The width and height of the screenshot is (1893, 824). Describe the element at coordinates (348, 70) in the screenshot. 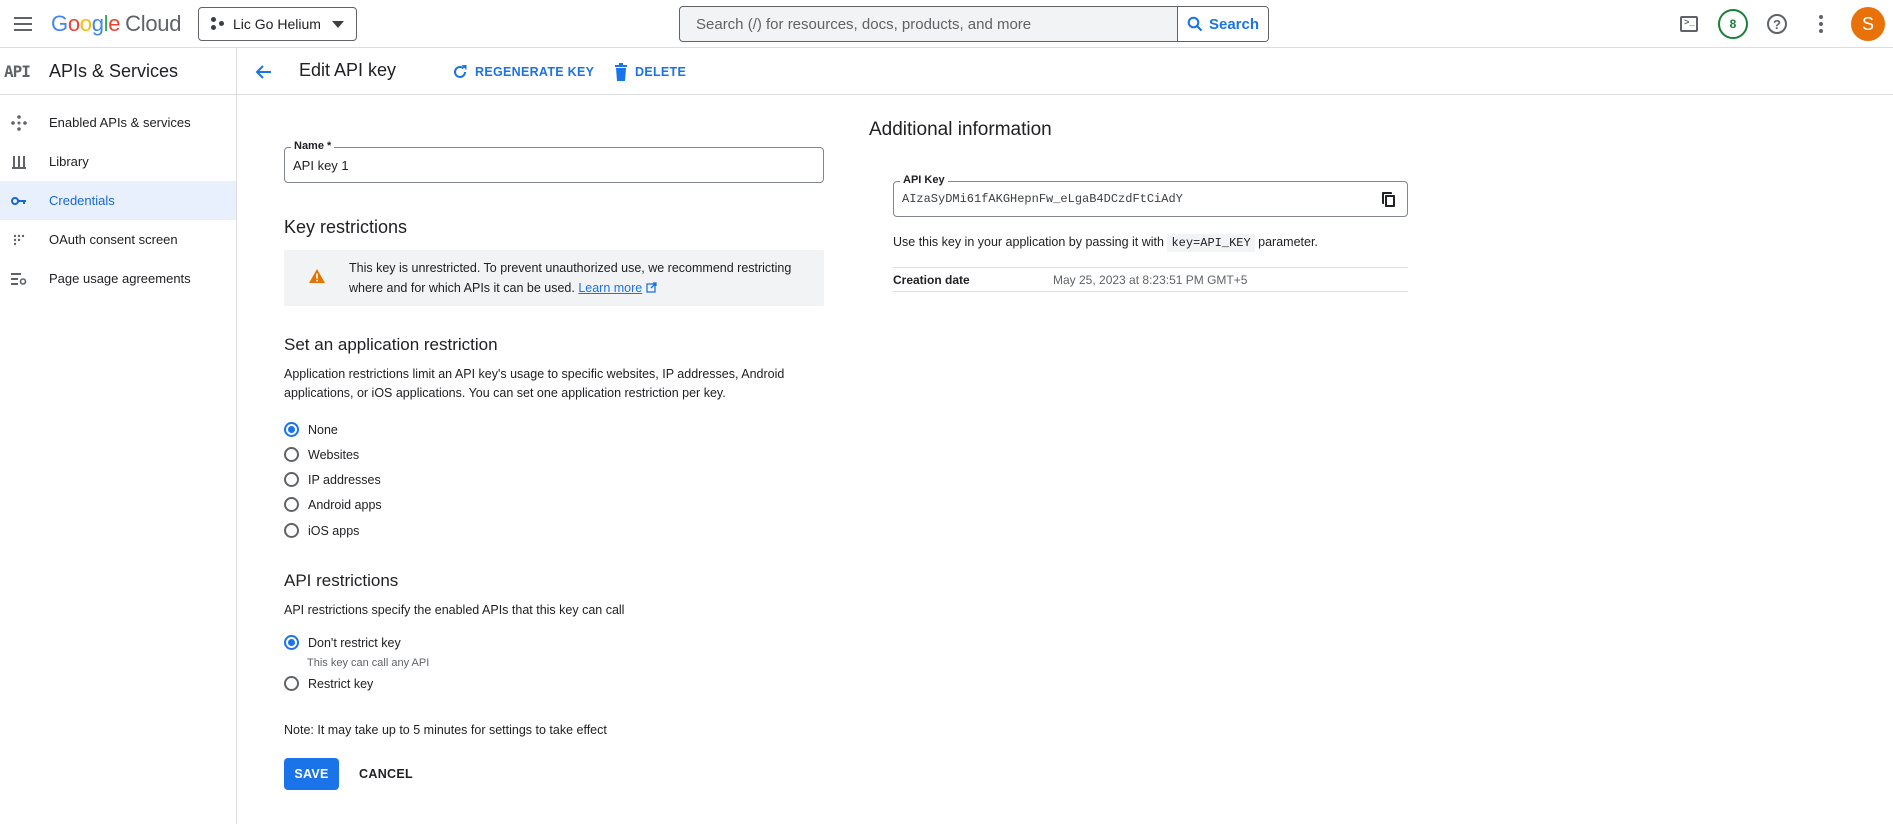

I see `page-title: Edit API key` at that location.